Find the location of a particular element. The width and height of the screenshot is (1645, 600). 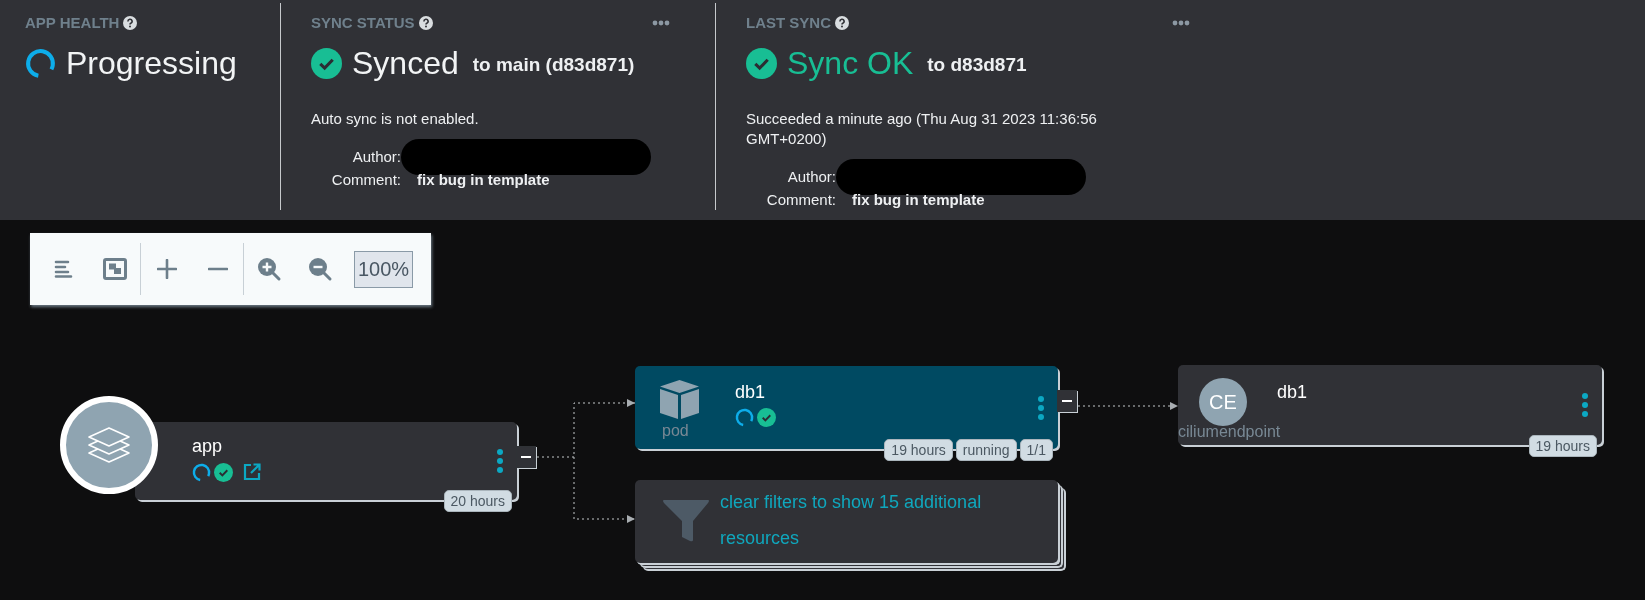

panel-title: LAST SYNC is located at coordinates (788, 22).